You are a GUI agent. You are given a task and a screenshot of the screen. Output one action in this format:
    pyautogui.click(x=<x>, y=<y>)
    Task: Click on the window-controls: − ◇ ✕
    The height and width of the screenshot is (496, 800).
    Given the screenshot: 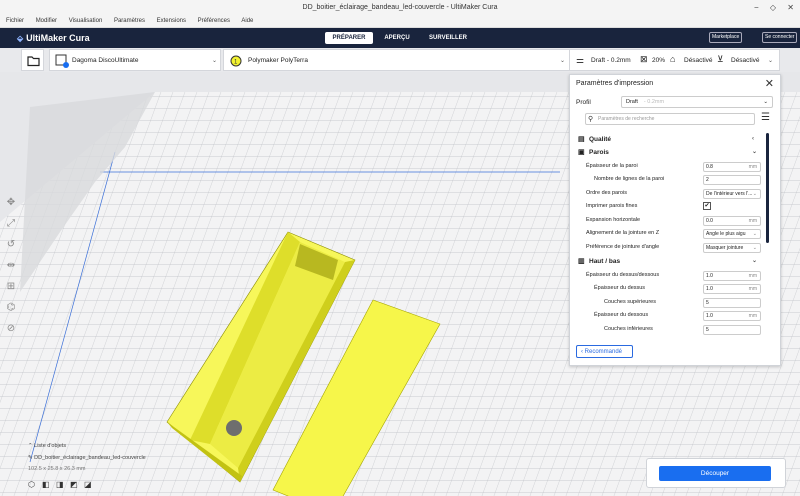 What is the action you would take?
    pyautogui.click(x=769, y=7)
    